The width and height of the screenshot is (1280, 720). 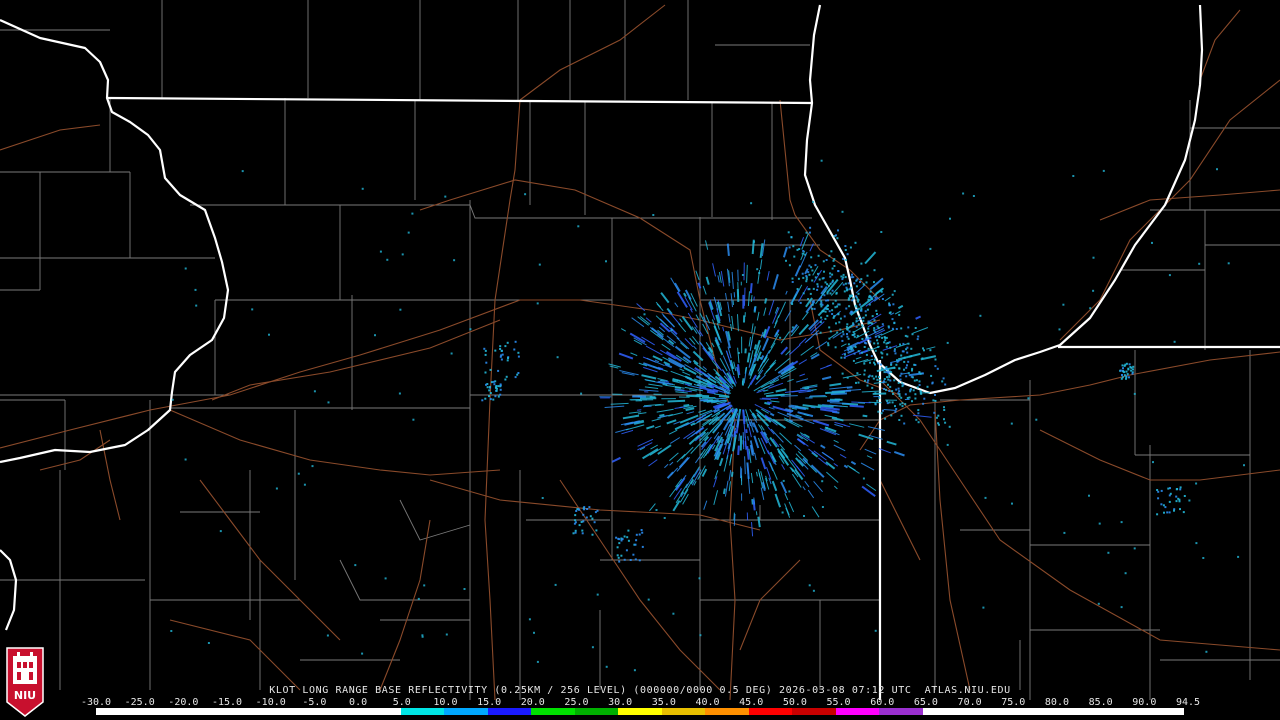 What do you see at coordinates (925, 702) in the screenshot?
I see `scale-label: 65.0` at bounding box center [925, 702].